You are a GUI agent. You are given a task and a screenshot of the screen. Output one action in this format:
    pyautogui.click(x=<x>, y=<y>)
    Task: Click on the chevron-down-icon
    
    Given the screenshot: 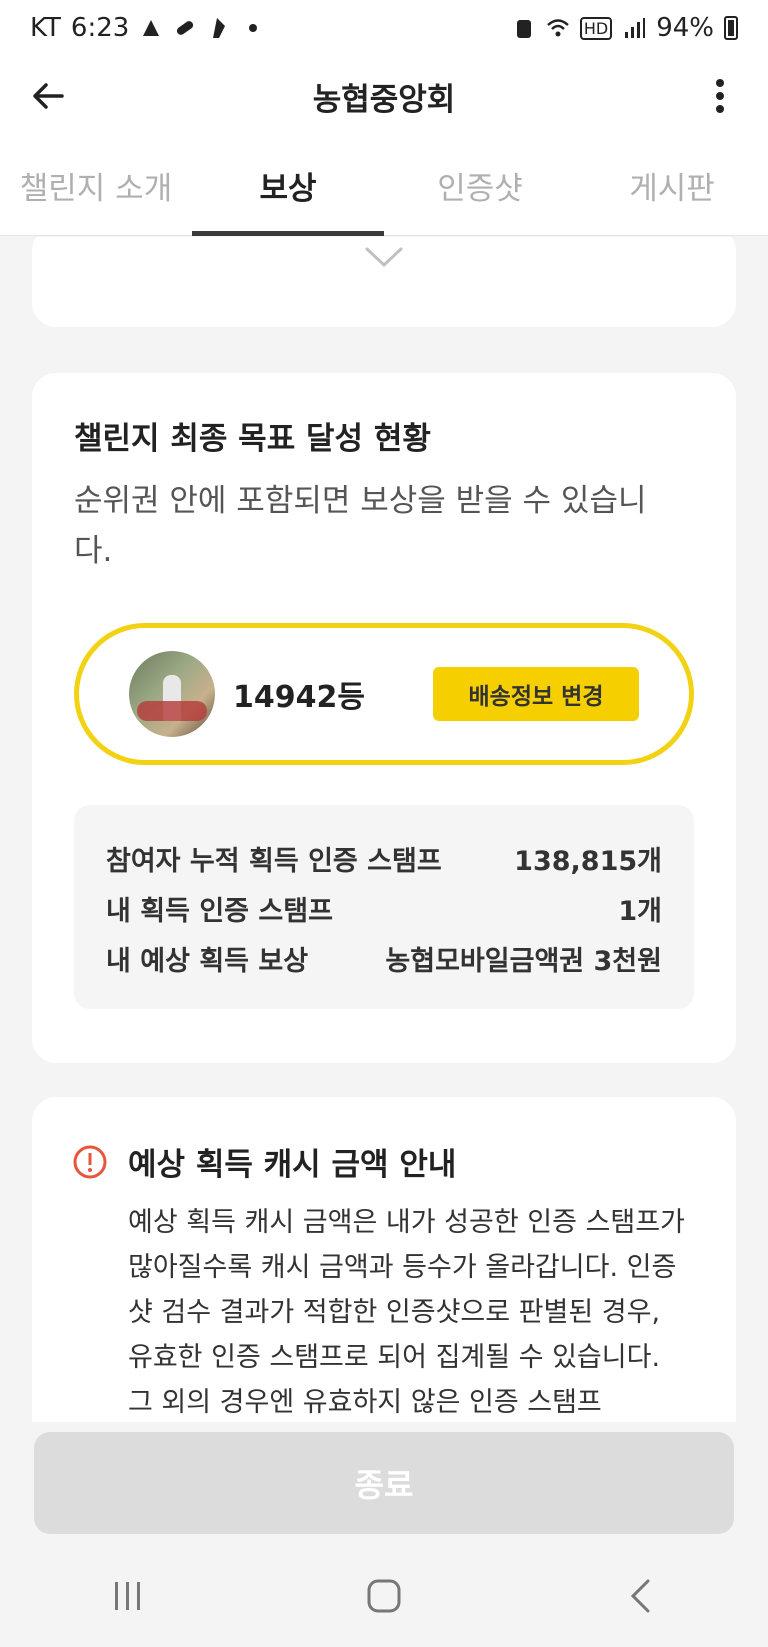 What is the action you would take?
    pyautogui.click(x=384, y=257)
    